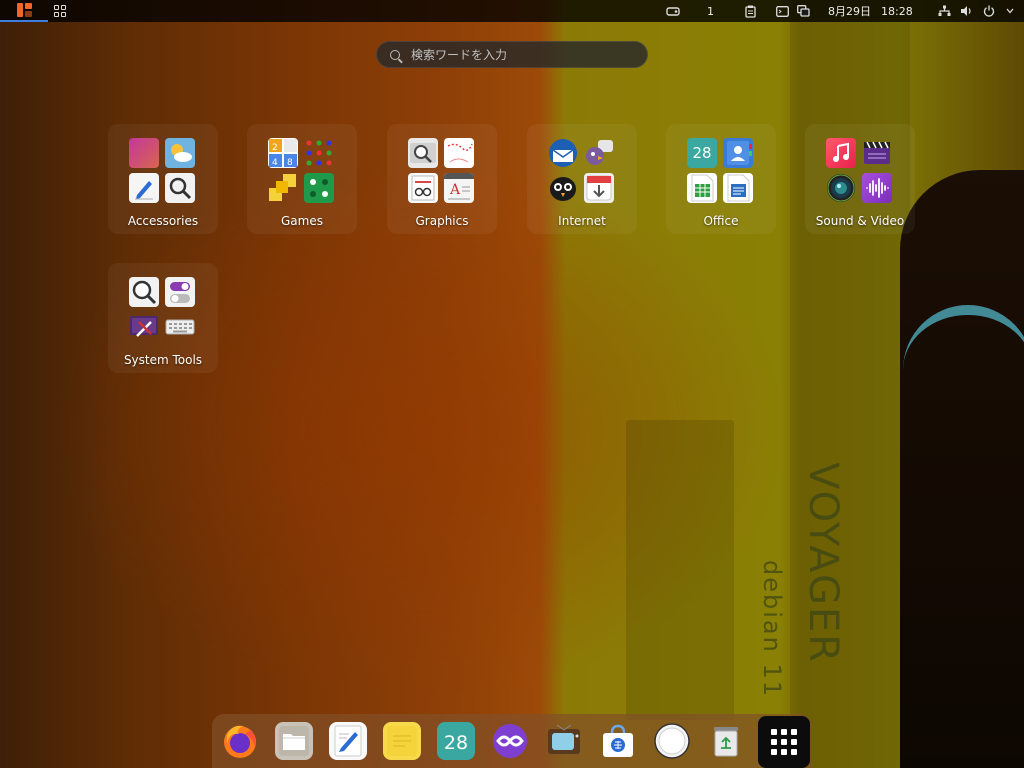  I want to click on dice-game-icon, so click(319, 188).